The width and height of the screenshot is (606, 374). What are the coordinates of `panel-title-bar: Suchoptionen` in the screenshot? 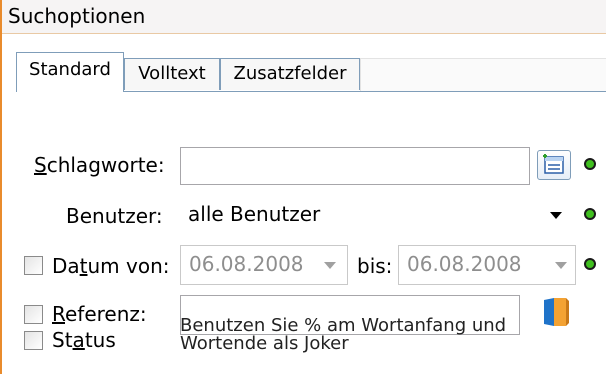 It's located at (304, 17).